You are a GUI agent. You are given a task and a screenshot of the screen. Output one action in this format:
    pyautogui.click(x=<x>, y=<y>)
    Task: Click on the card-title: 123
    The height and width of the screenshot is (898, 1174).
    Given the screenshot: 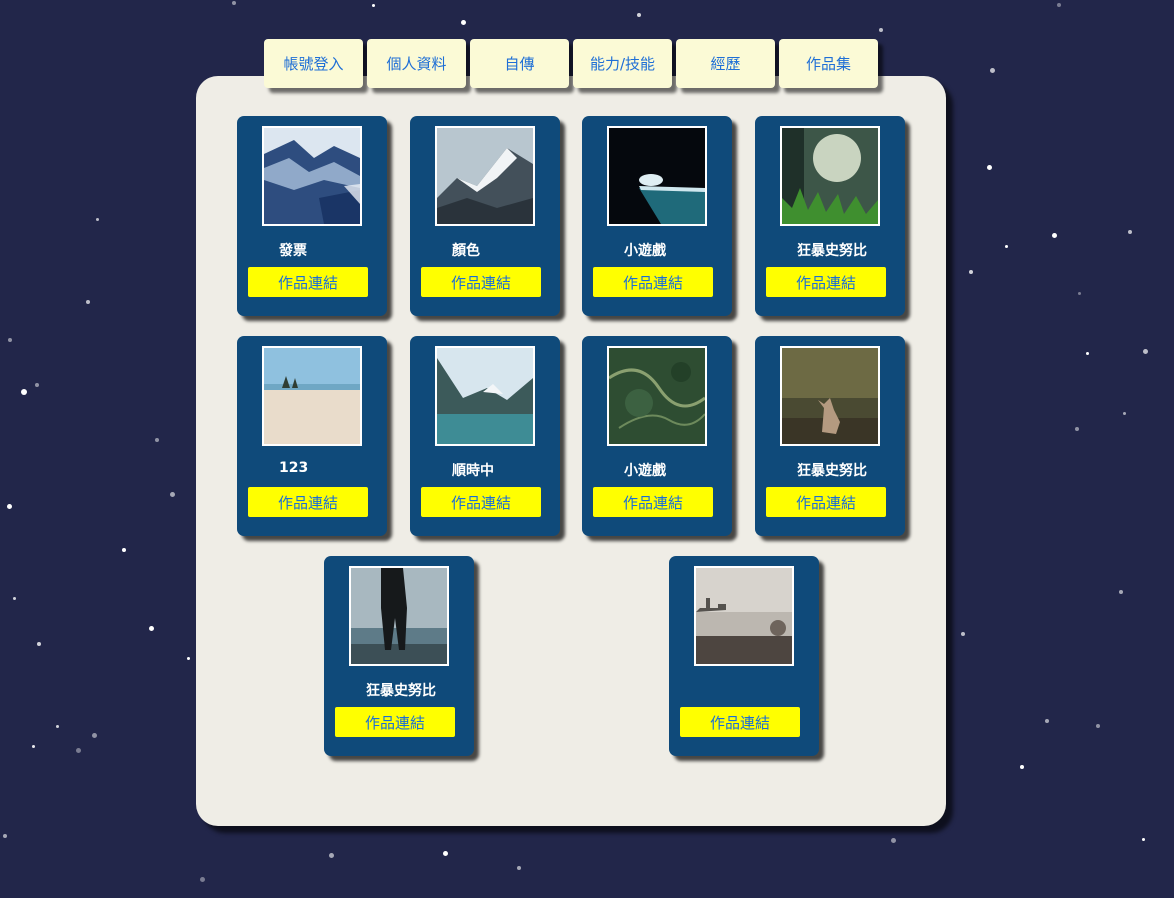 What is the action you would take?
    pyautogui.click(x=294, y=468)
    